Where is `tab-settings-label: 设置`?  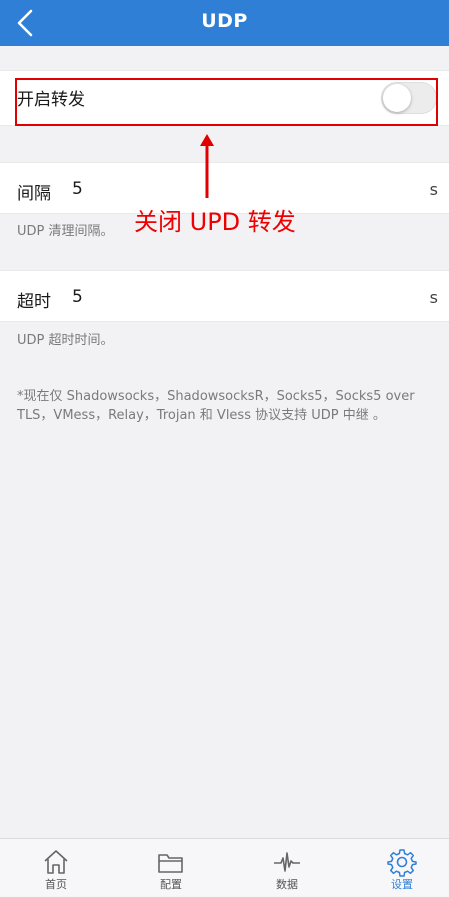
tab-settings-label: 设置 is located at coordinates (402, 884).